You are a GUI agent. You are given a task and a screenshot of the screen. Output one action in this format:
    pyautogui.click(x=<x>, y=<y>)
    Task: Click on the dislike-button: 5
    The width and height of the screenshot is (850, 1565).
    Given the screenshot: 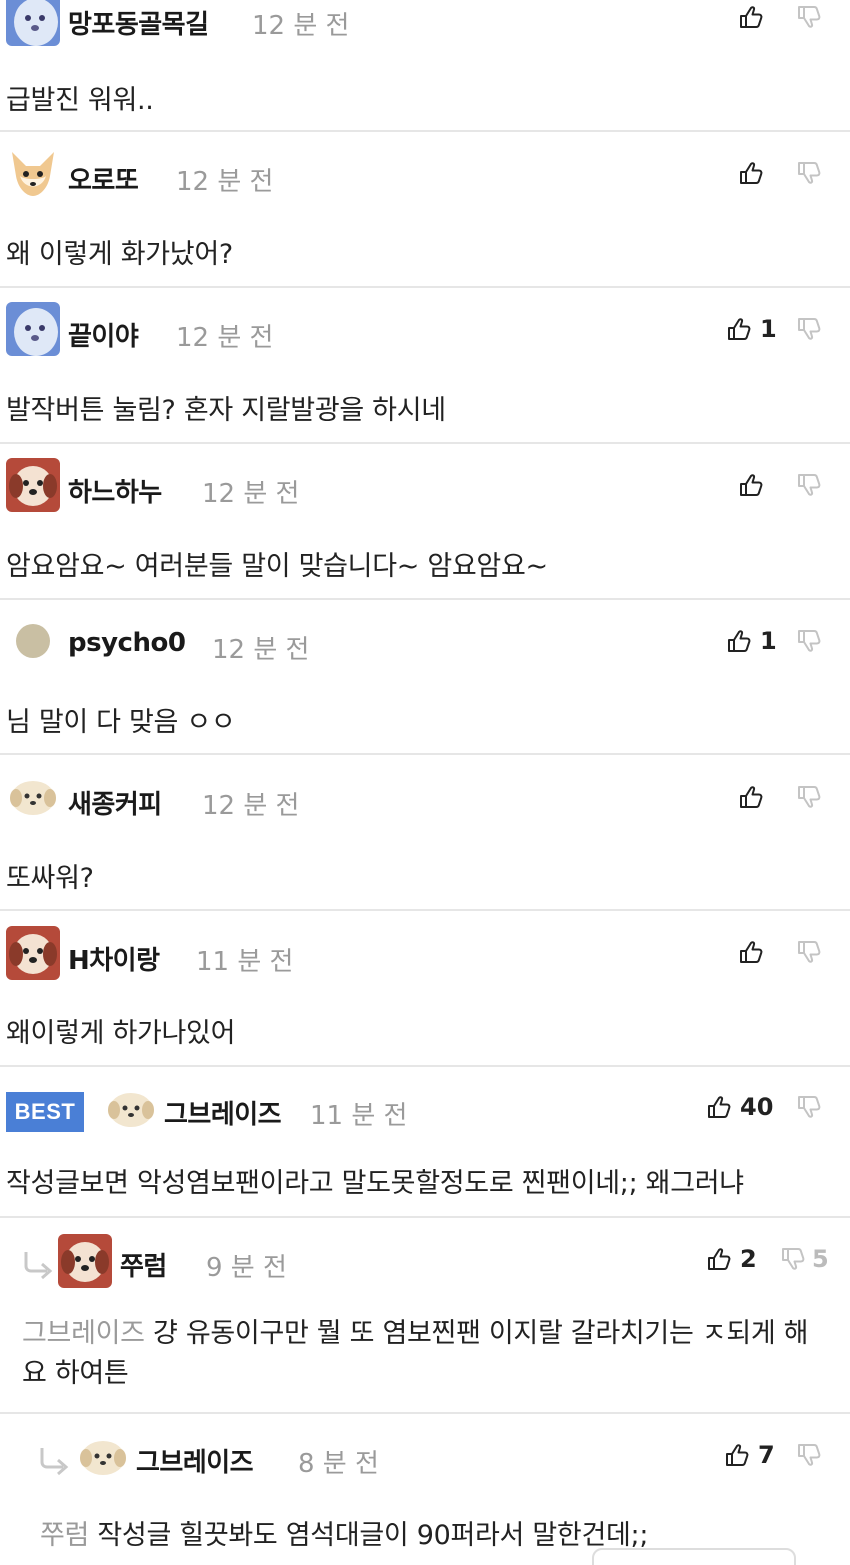 What is the action you would take?
    pyautogui.click(x=804, y=1259)
    